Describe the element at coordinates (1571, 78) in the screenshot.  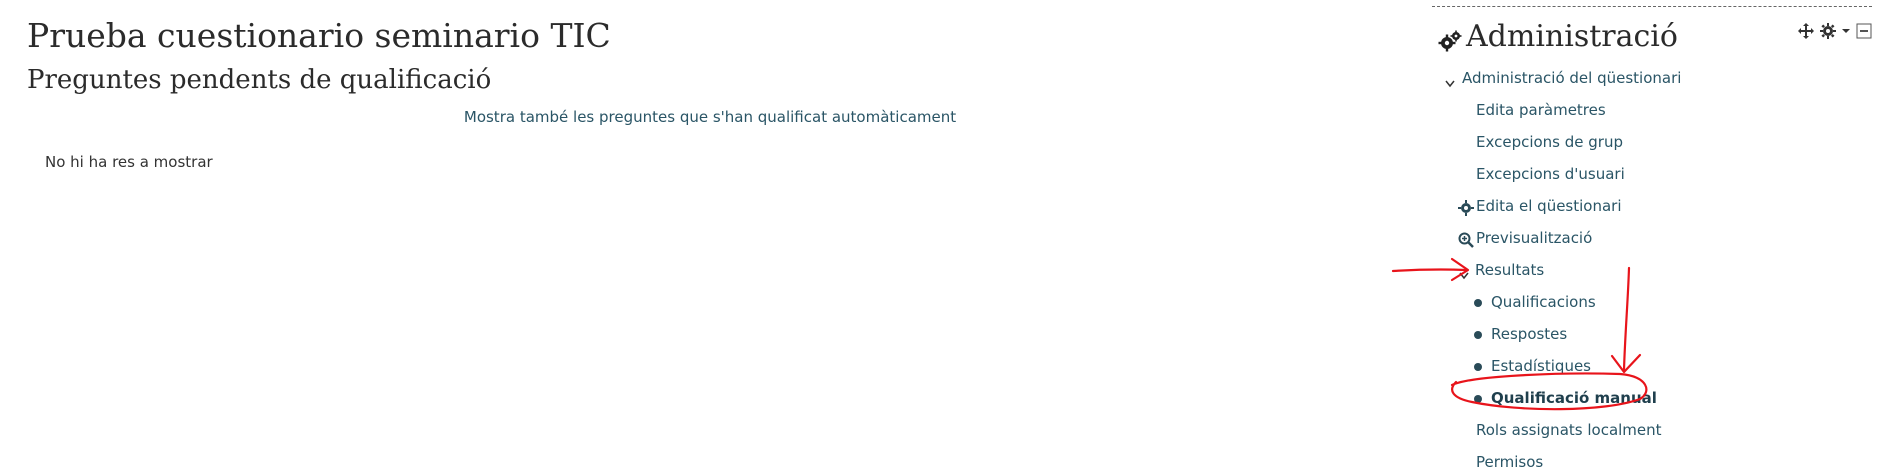
I see `nav-quiz-administration: Administració del qüestionari` at that location.